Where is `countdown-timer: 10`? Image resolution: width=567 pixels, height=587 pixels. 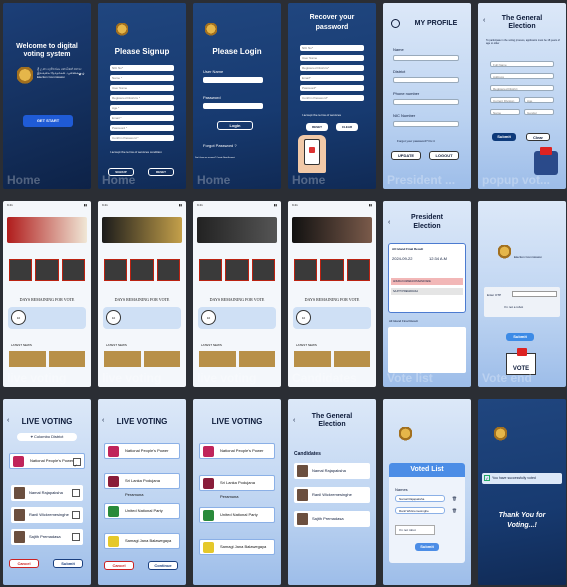
countdown-timer: 10 is located at coordinates (237, 318).